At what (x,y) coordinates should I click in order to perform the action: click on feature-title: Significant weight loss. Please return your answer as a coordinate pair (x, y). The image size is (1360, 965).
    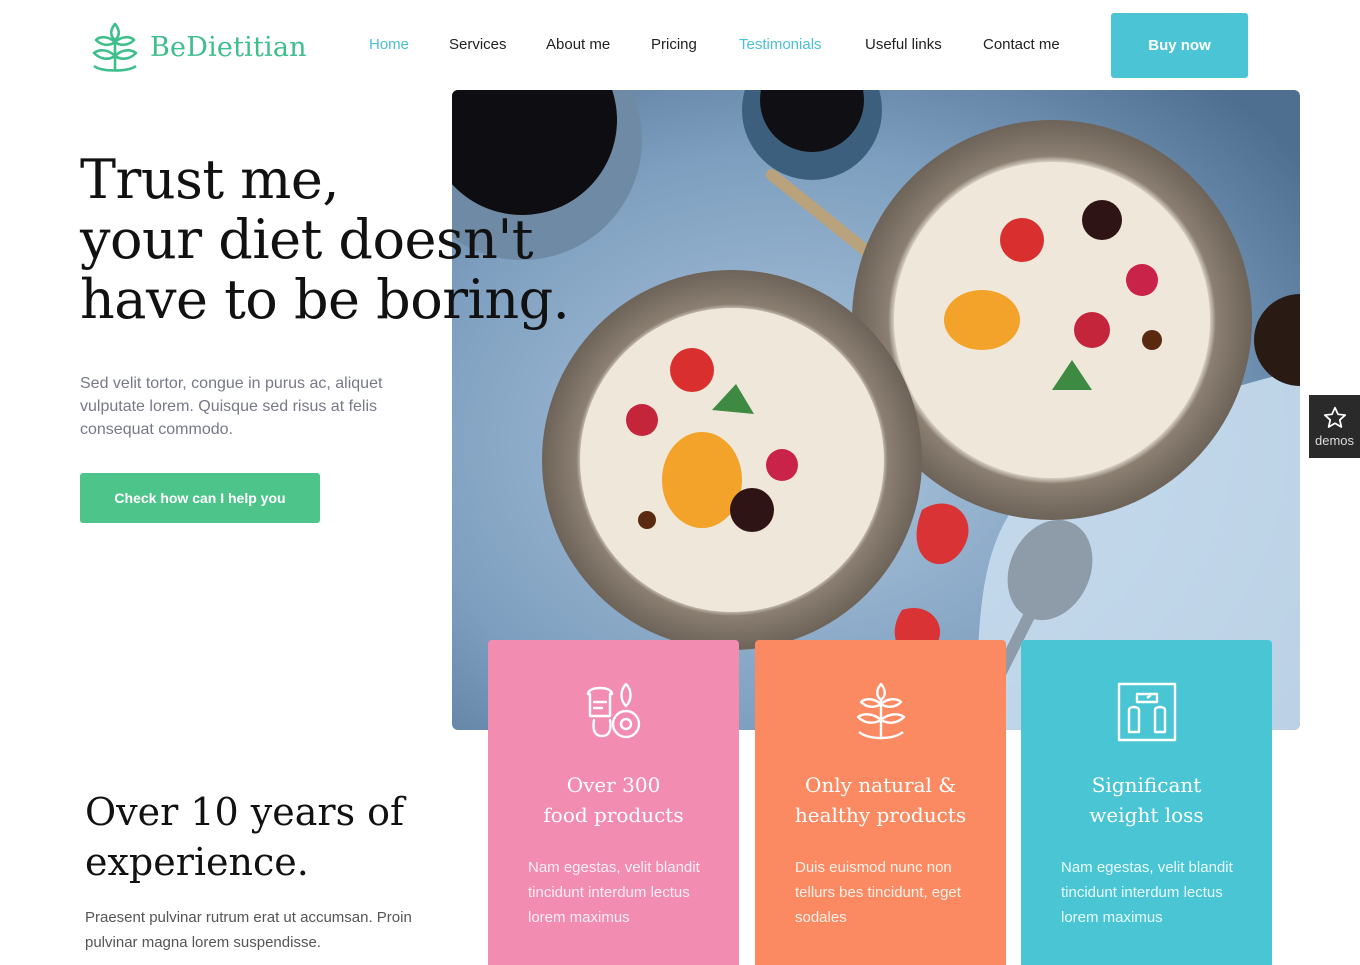
    Looking at the image, I should click on (1146, 800).